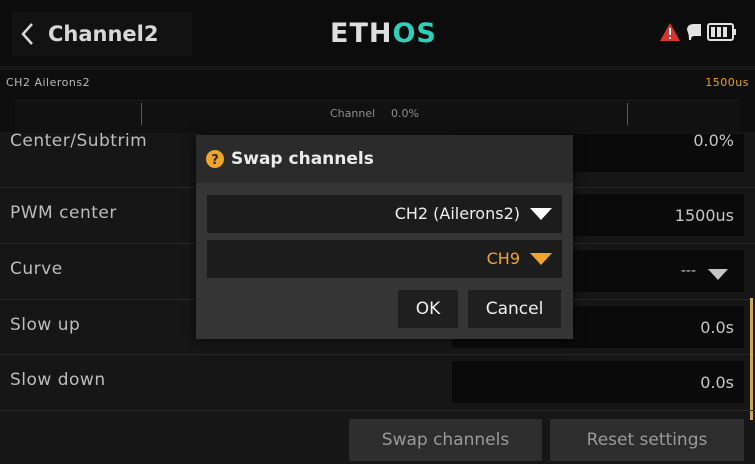 The height and width of the screenshot is (464, 755). What do you see at coordinates (384, 214) in the screenshot?
I see `source-channel-select: CH2 (Ailerons2)` at bounding box center [384, 214].